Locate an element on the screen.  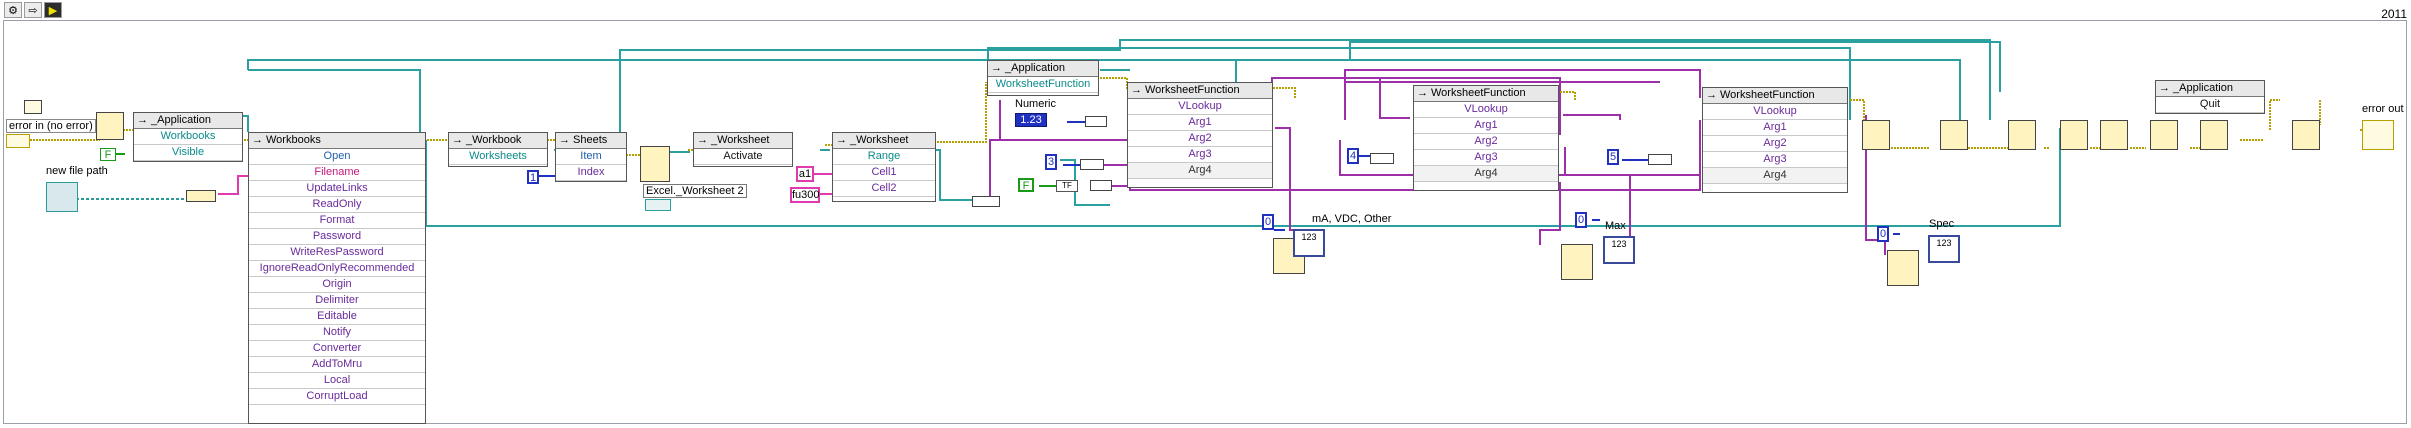
prop-workbooks: Workbooks is located at coordinates (188, 137).